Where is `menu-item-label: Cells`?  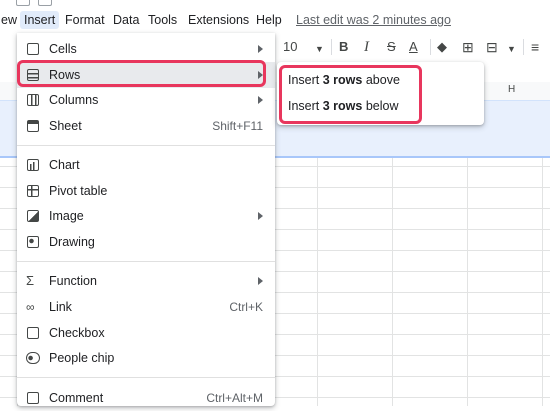
menu-item-label: Cells is located at coordinates (63, 49).